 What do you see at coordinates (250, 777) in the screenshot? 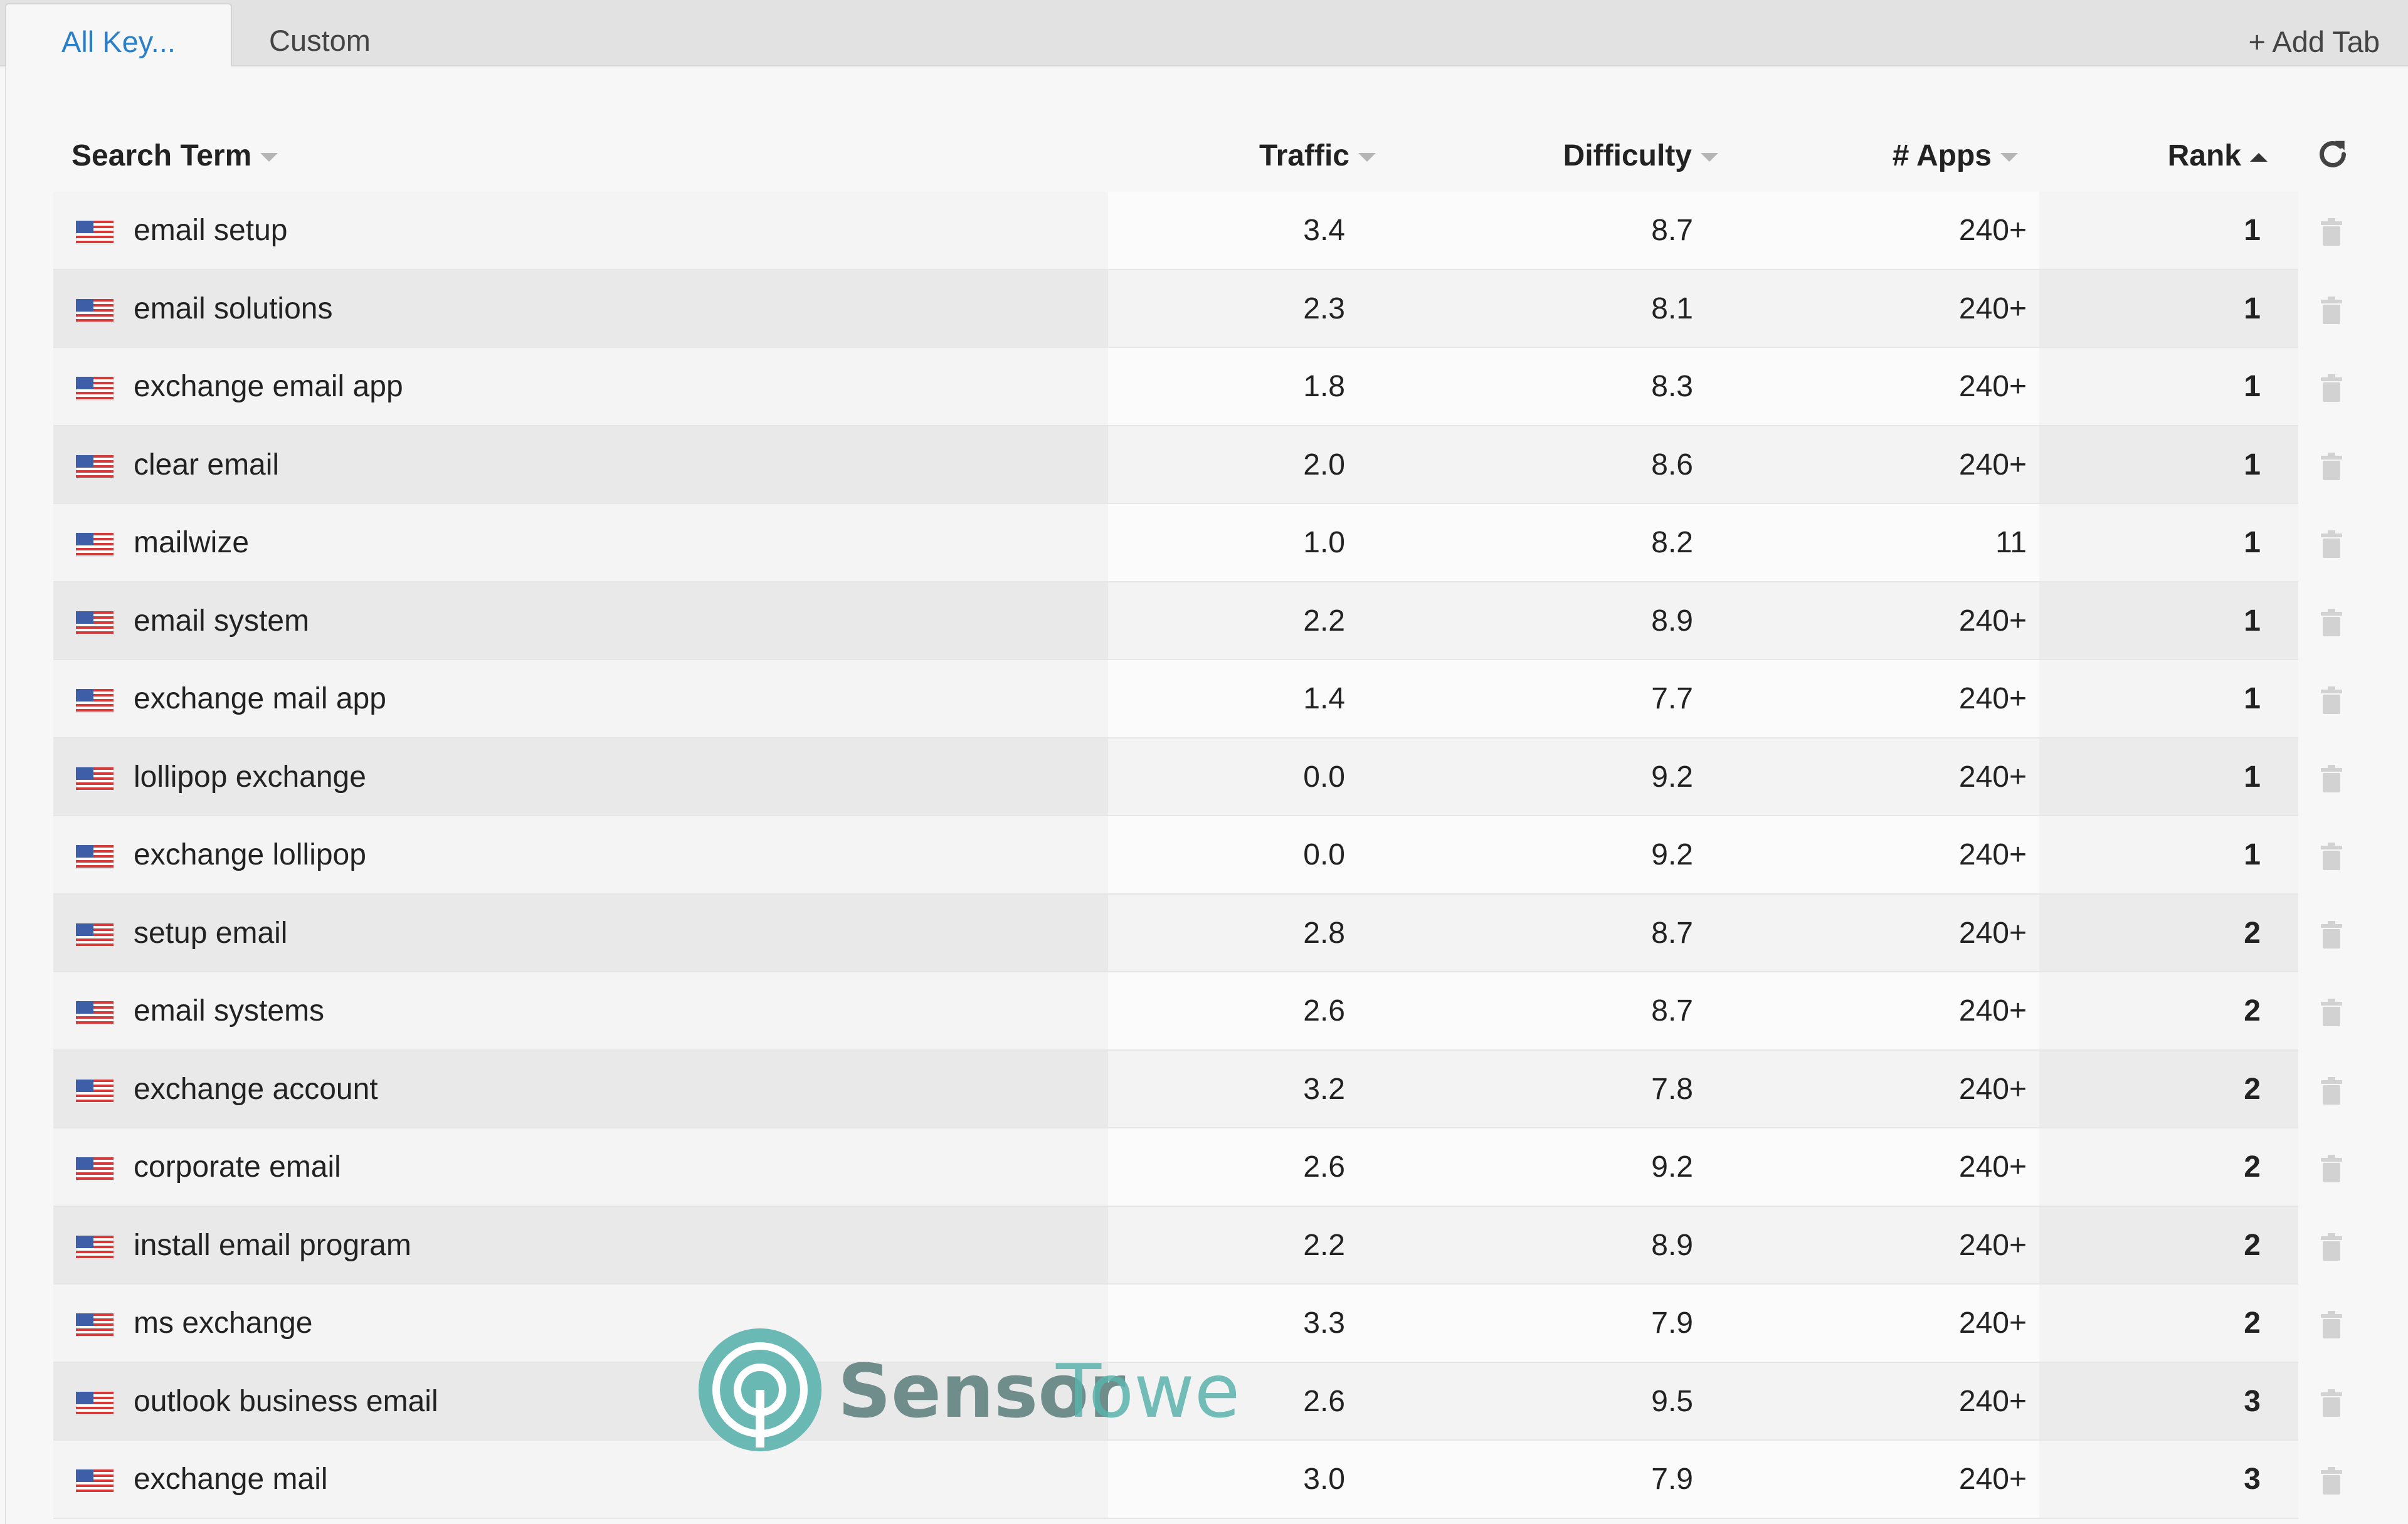
I see `search-term: lollipop exchange` at bounding box center [250, 777].